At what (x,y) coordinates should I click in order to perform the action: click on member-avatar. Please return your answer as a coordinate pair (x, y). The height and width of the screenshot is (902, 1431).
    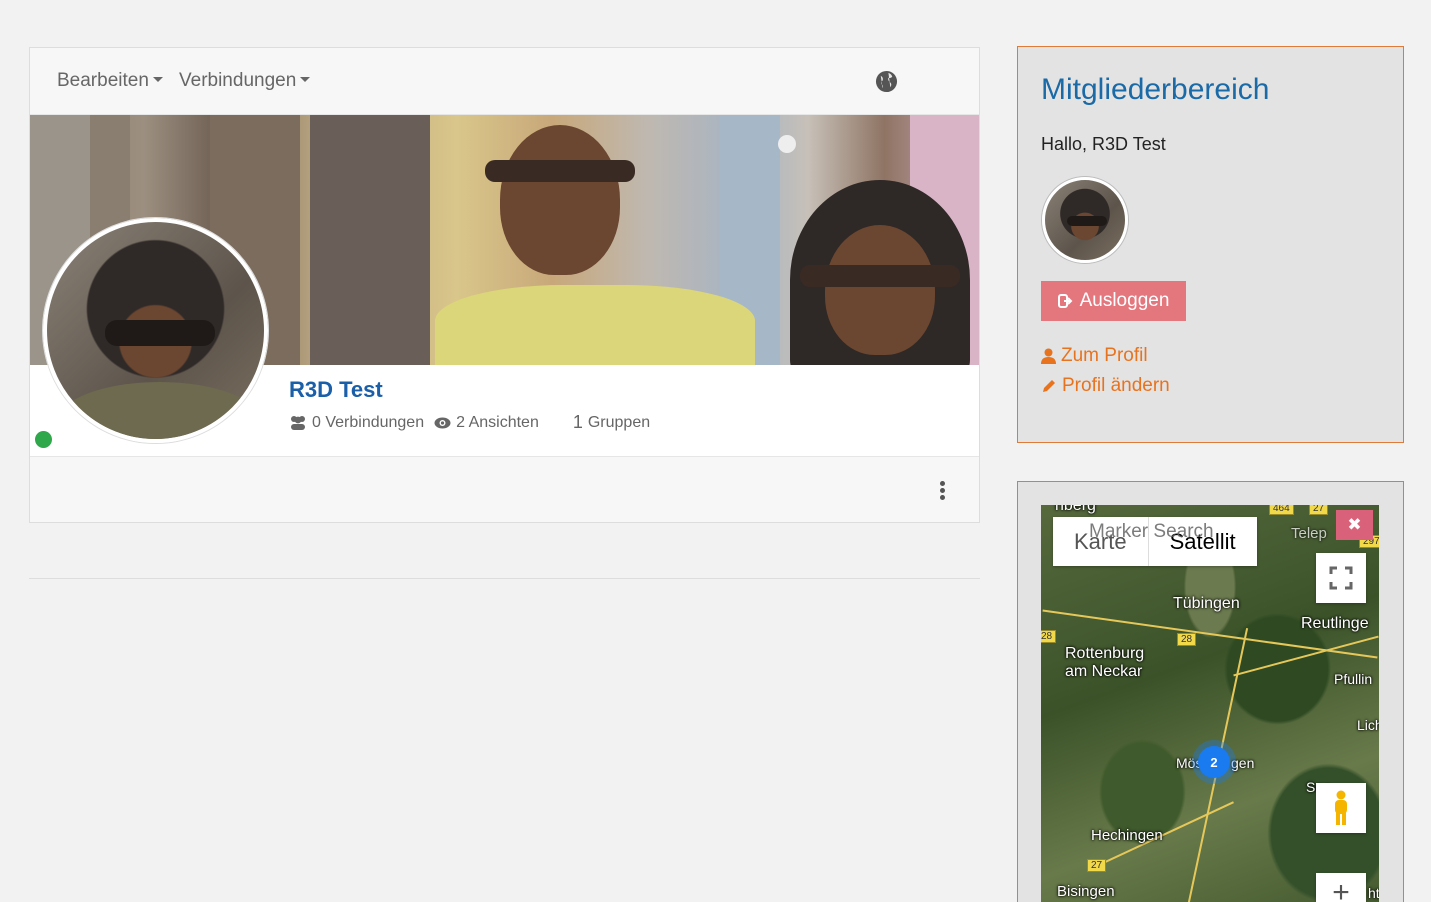
    Looking at the image, I should click on (1085, 220).